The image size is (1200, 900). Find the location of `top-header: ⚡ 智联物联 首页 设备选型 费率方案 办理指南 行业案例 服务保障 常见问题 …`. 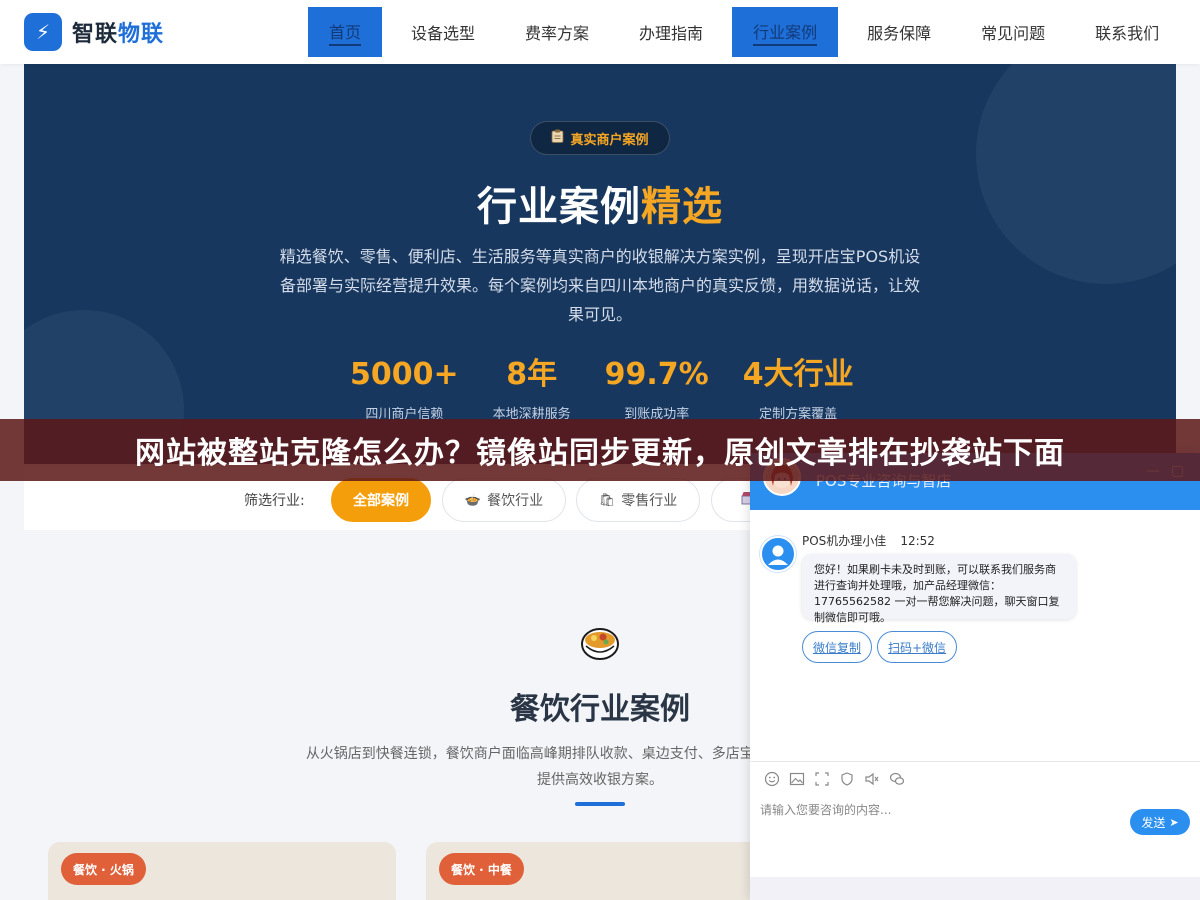

top-header: ⚡ 智联物联 首页 设备选型 费率方案 办理指南 行业案例 服务保障 常见问题 … is located at coordinates (600, 32).